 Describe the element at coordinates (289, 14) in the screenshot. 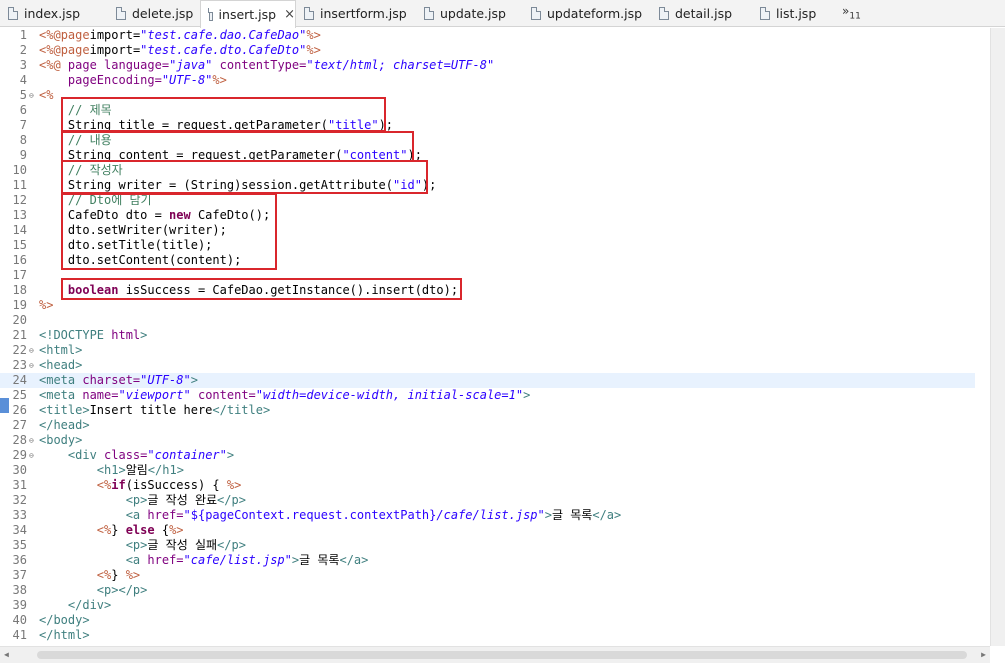

I see `close-icon: ×` at that location.